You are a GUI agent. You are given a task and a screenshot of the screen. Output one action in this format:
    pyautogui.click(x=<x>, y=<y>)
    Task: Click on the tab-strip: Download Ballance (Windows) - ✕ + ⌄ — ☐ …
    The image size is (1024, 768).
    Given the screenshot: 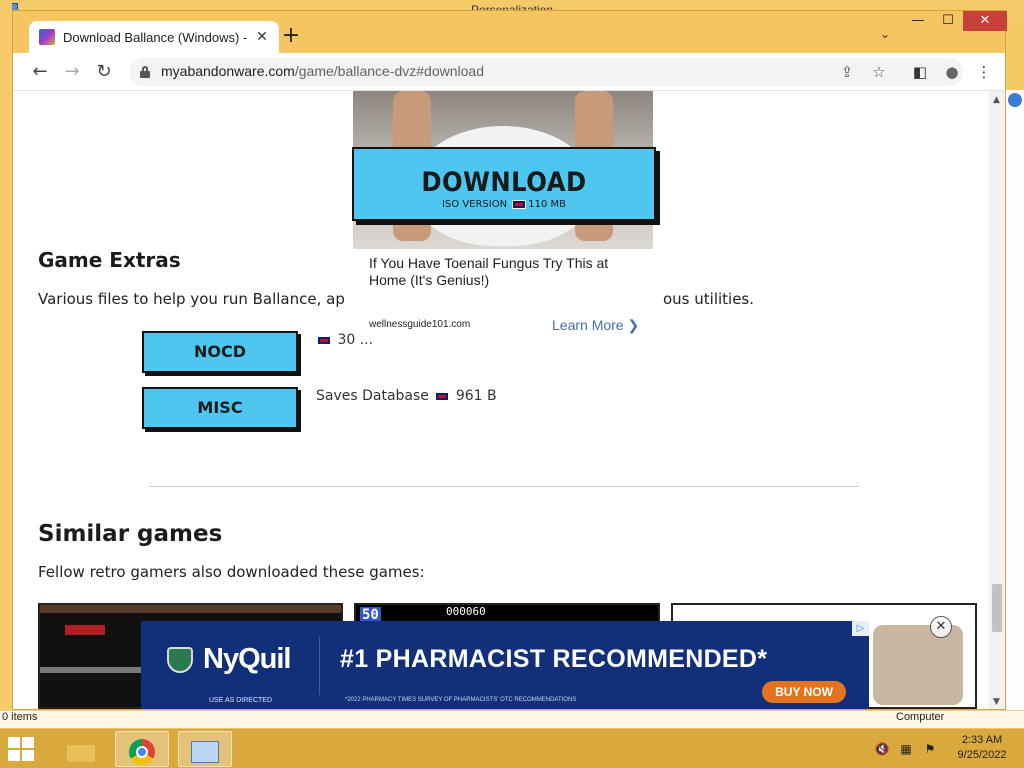 What is the action you would take?
    pyautogui.click(x=510, y=32)
    